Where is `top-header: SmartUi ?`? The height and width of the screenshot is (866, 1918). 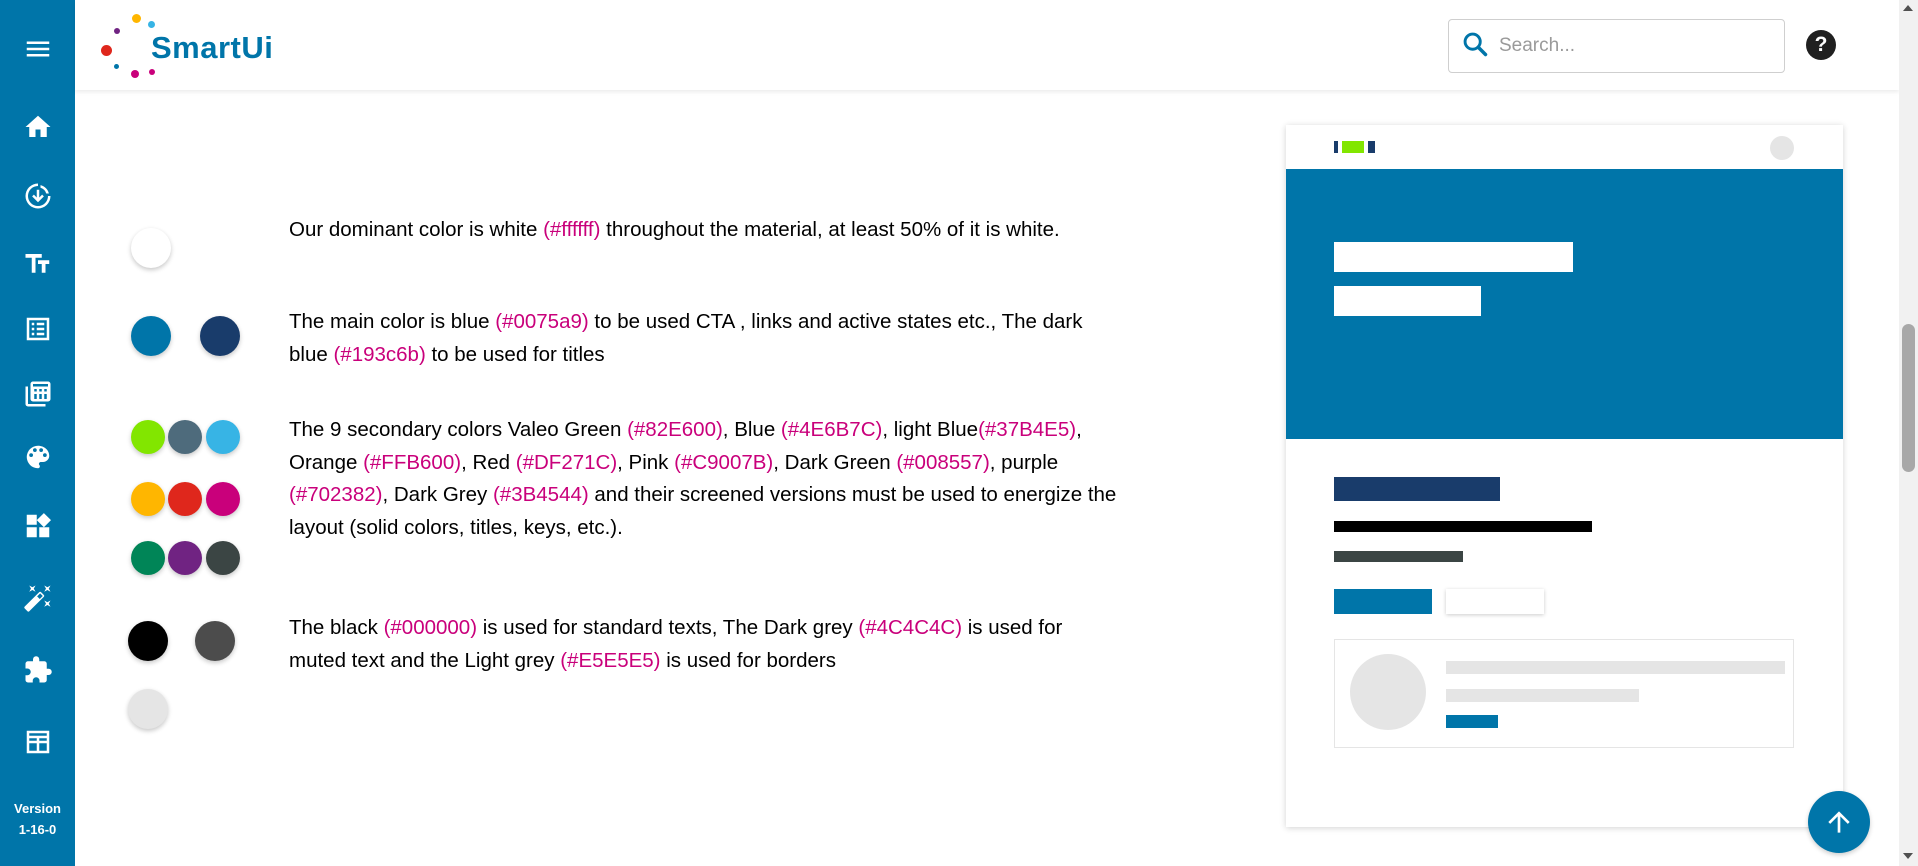
top-header: SmartUi ? is located at coordinates (987, 45).